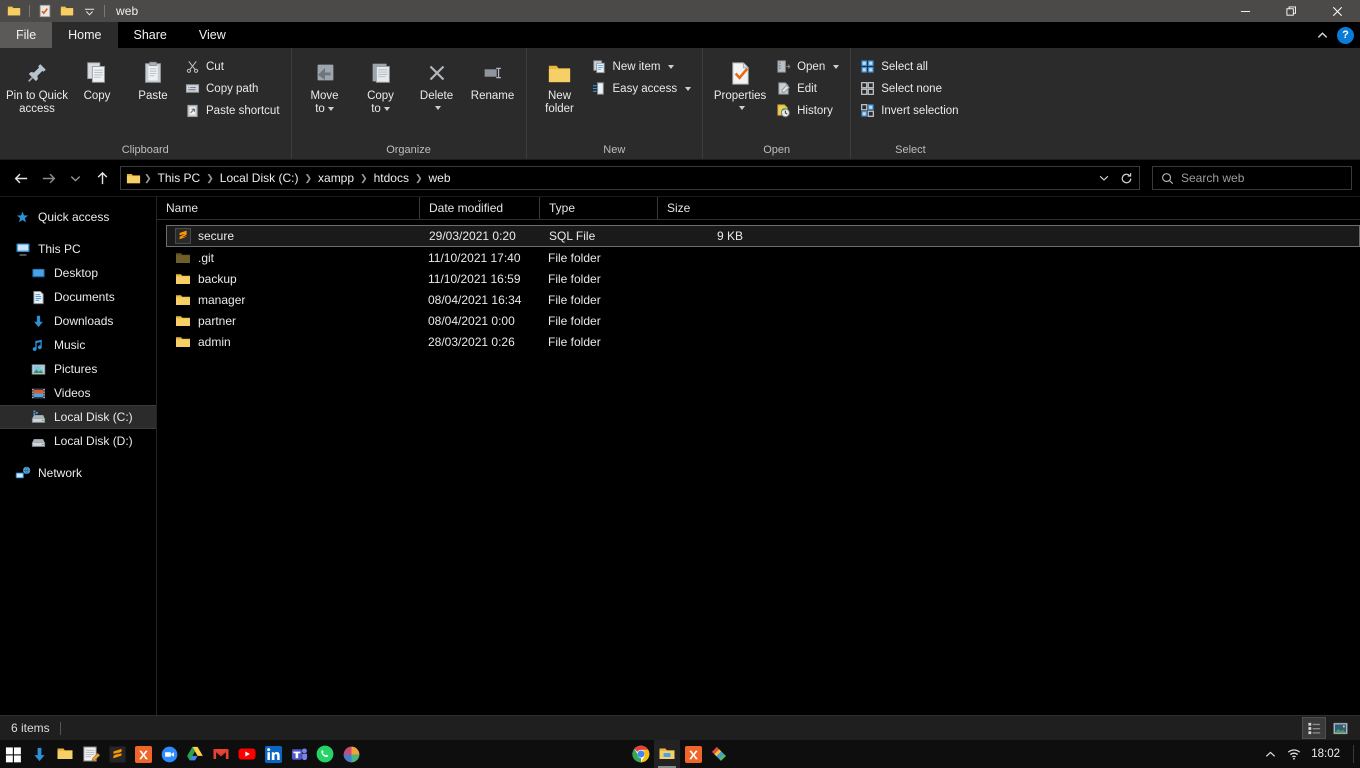 The image size is (1360, 768). I want to click on taskbar-clock: 18:02, so click(1325, 754).